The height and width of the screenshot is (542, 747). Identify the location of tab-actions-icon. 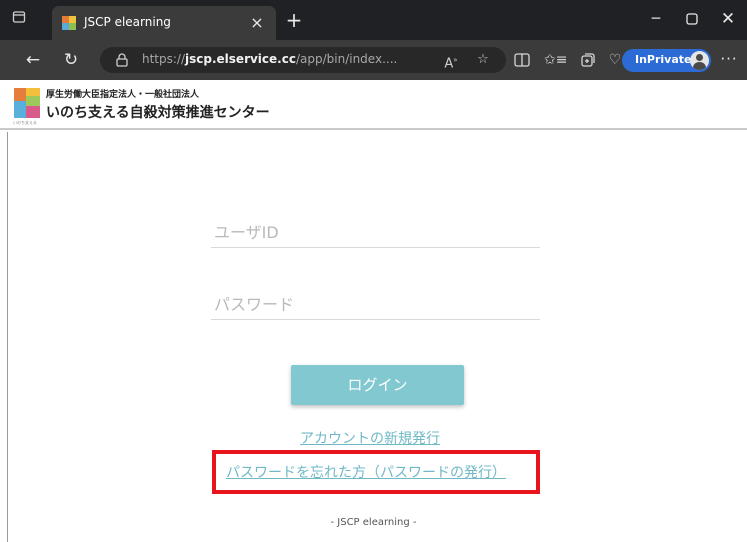
(19, 20).